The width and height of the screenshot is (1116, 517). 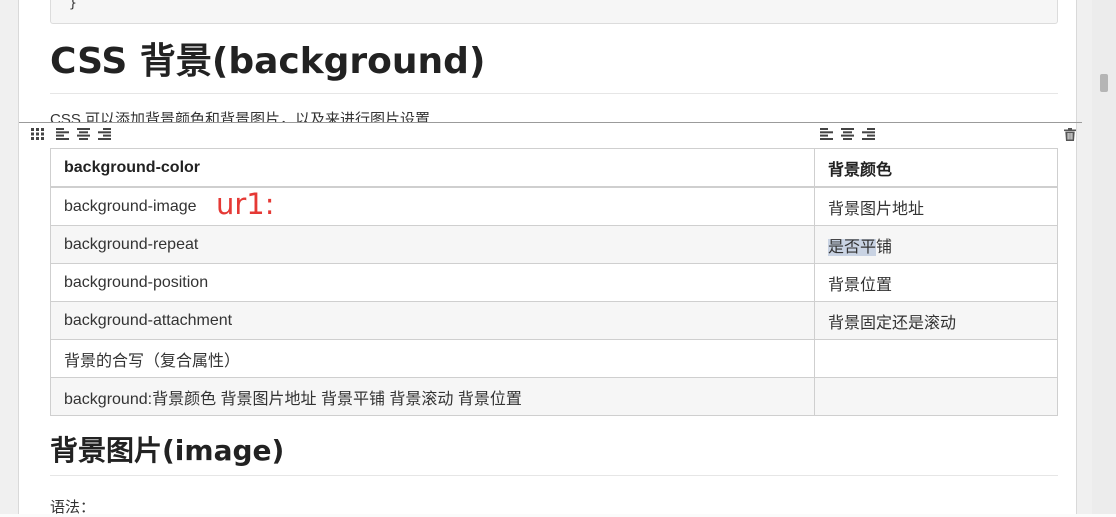 I want to click on table-grid-icon, so click(x=38, y=134).